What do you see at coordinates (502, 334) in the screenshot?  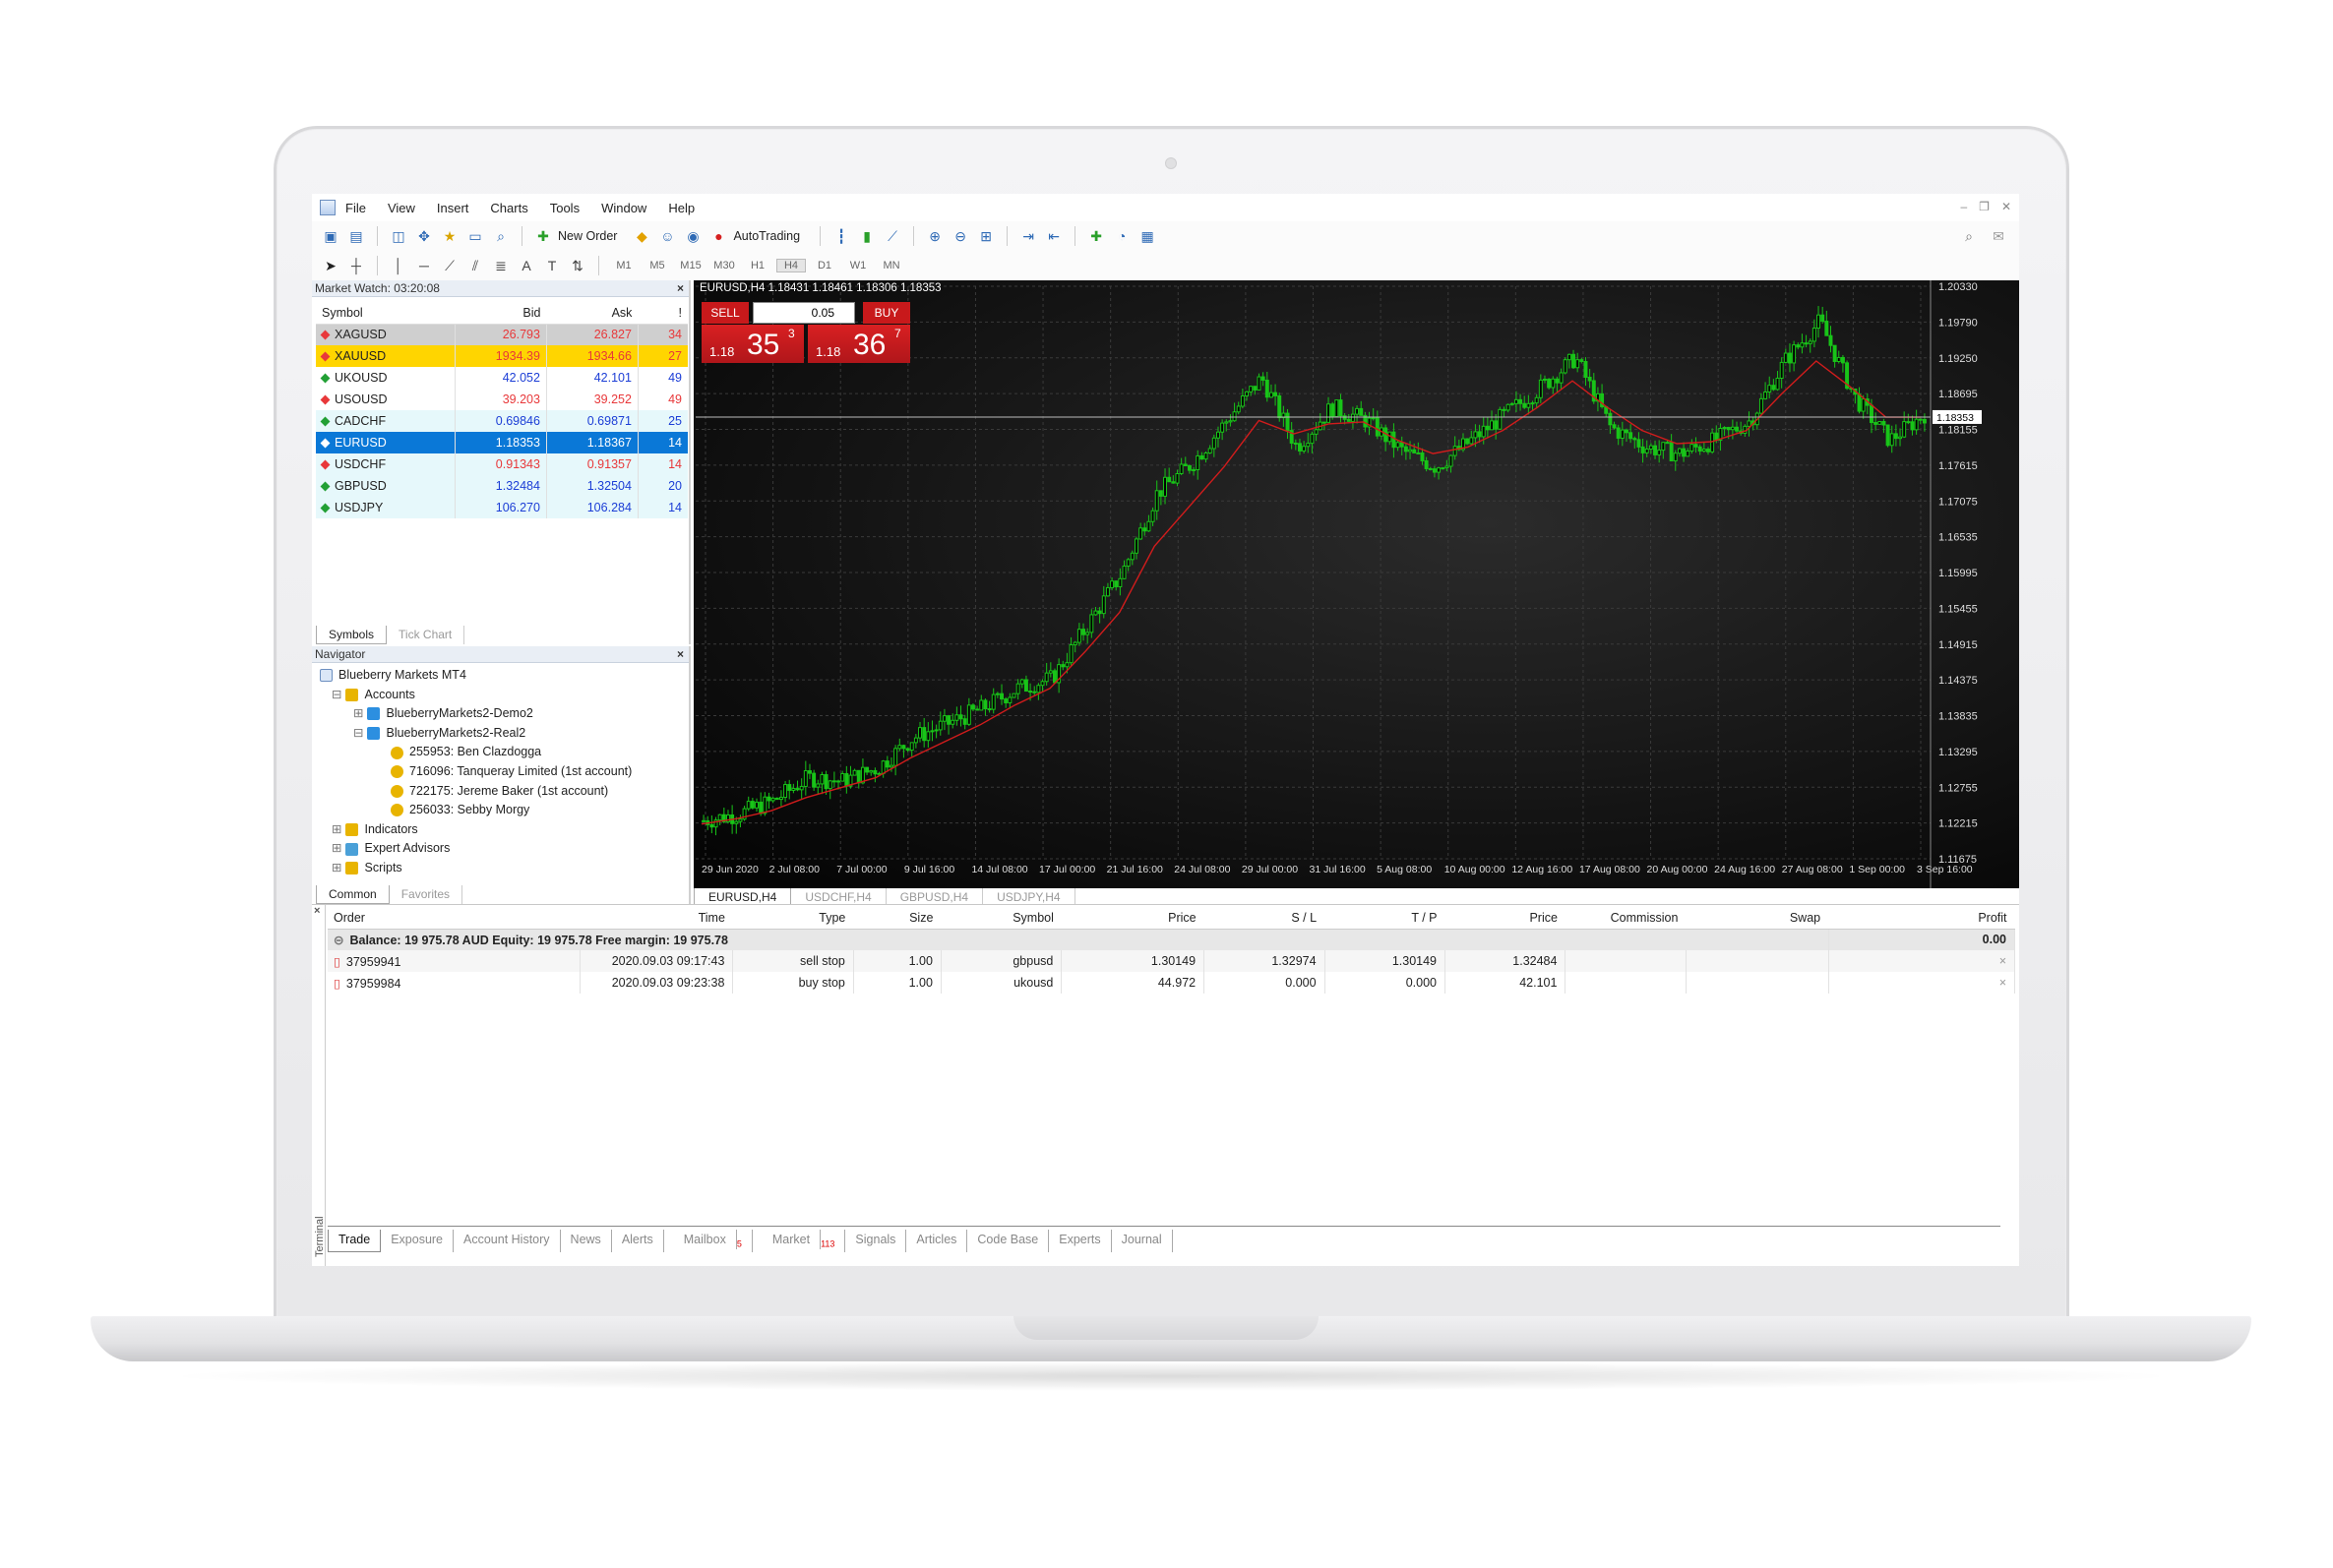 I see `market-watch-row: XAGUSD 26.793 26.827 34` at bounding box center [502, 334].